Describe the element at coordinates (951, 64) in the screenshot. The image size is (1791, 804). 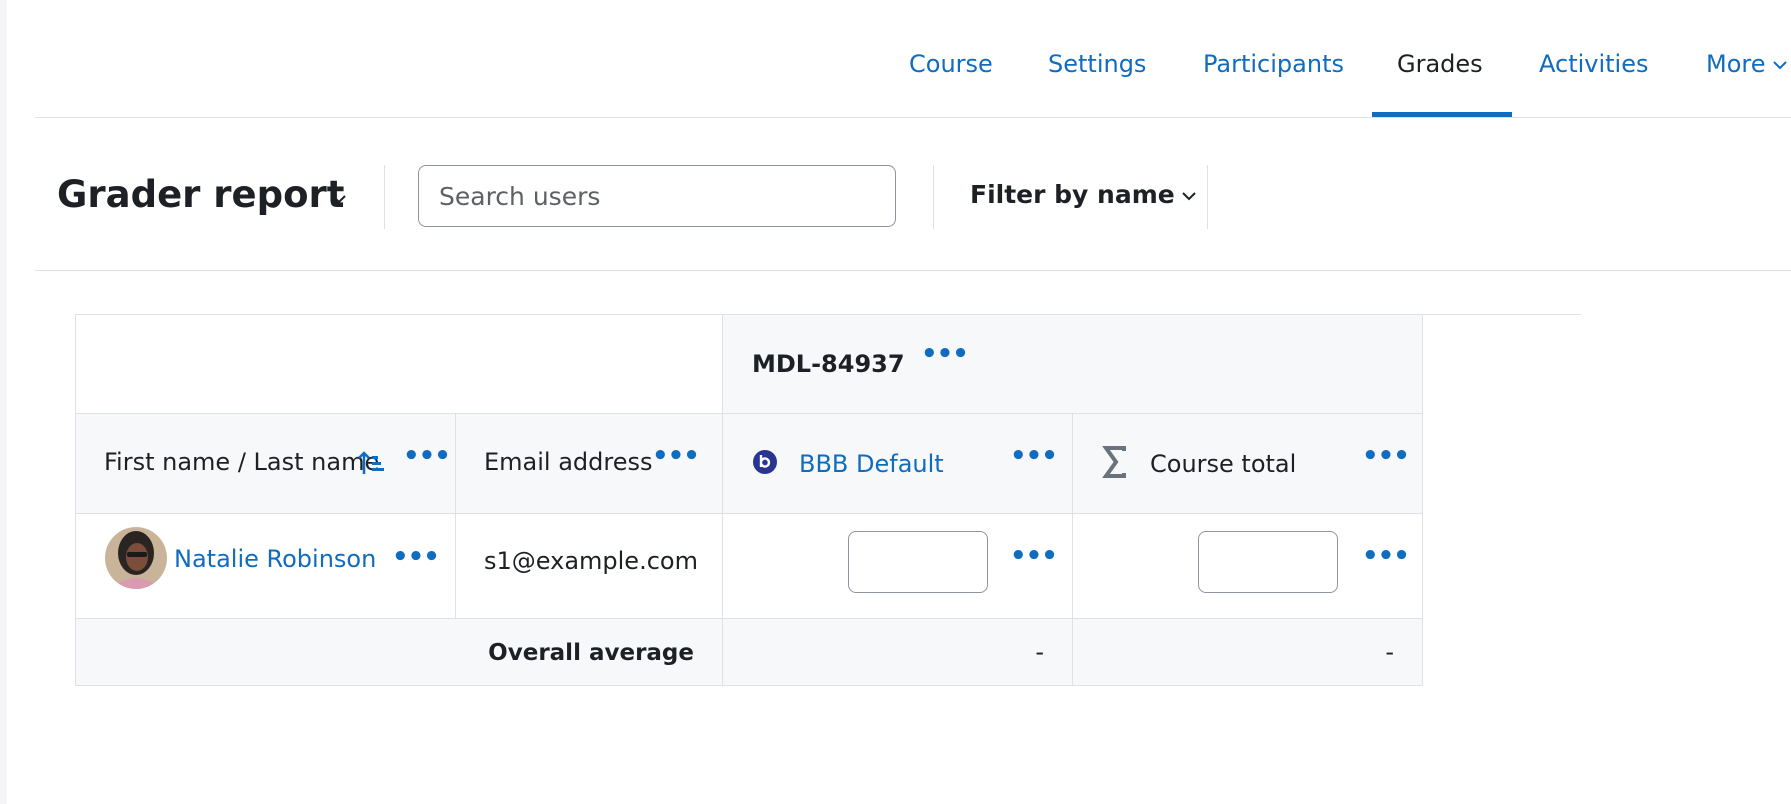
I see `nav-course: Course` at that location.